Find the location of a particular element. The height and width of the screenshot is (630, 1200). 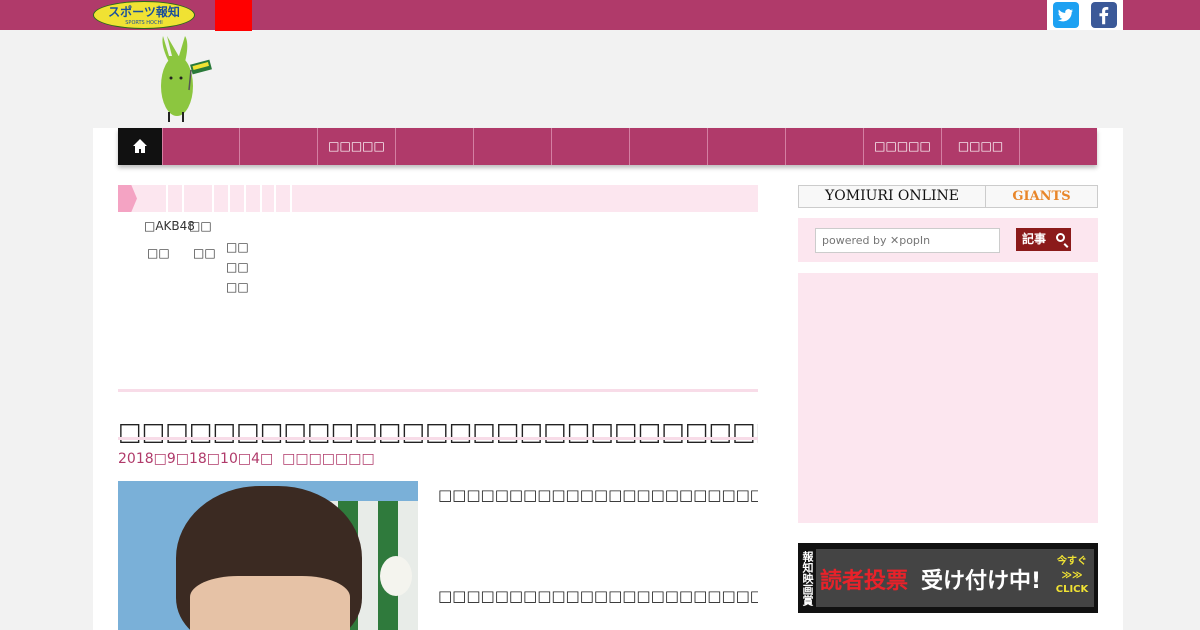

facebook-icon is located at coordinates (1104, 15).